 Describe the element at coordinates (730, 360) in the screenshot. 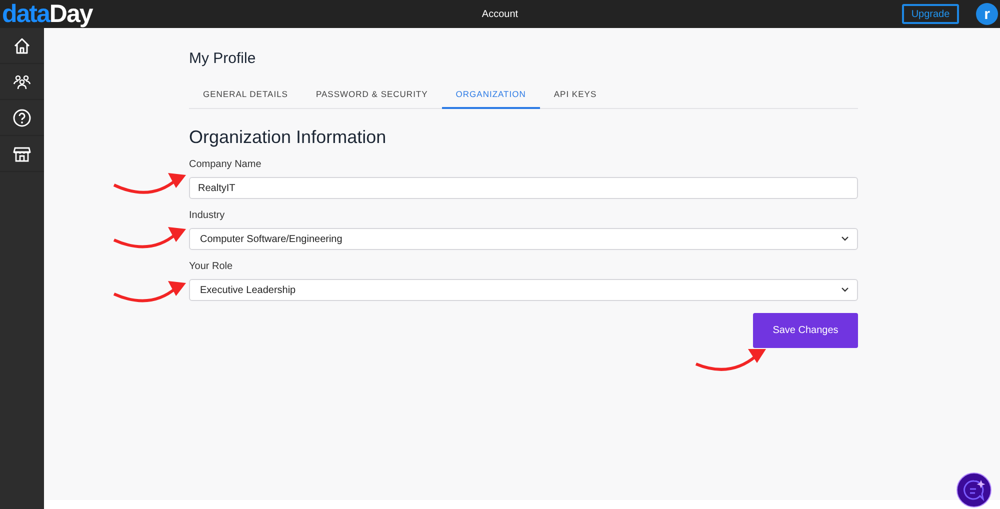

I see `annotation-arrow` at that location.